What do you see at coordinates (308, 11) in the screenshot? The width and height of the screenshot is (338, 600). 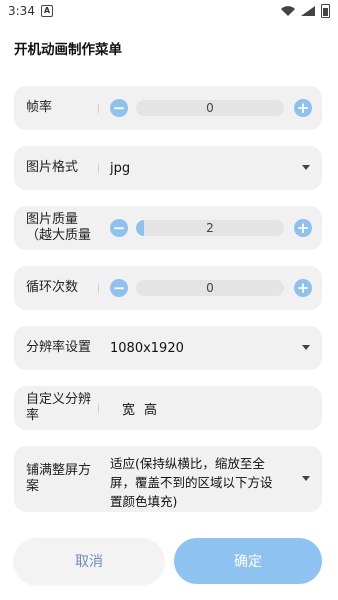 I see `signal-icon` at bounding box center [308, 11].